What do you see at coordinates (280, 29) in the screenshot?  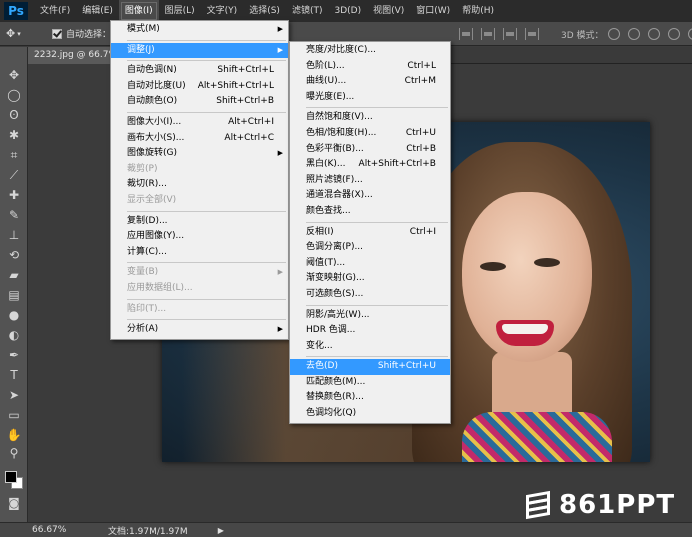 I see `submenu-arrow-icon: ▶` at bounding box center [280, 29].